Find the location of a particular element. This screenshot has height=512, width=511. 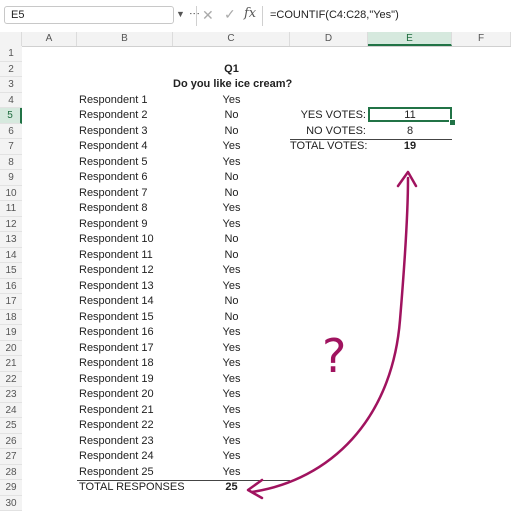

more-options-icon: ⋮ is located at coordinates (194, 13).